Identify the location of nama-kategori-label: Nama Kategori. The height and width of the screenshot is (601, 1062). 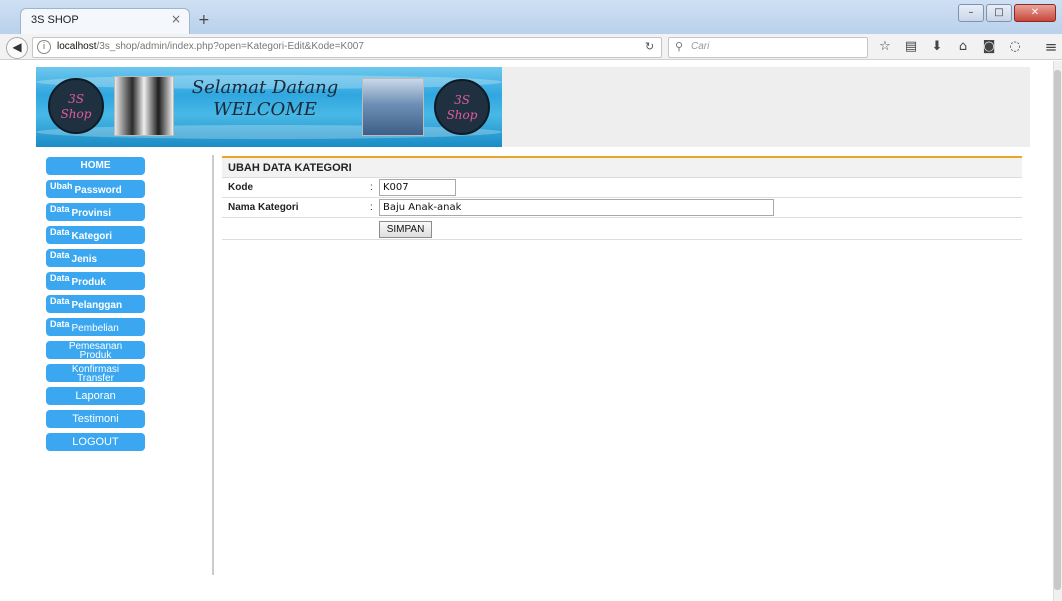
(263, 207).